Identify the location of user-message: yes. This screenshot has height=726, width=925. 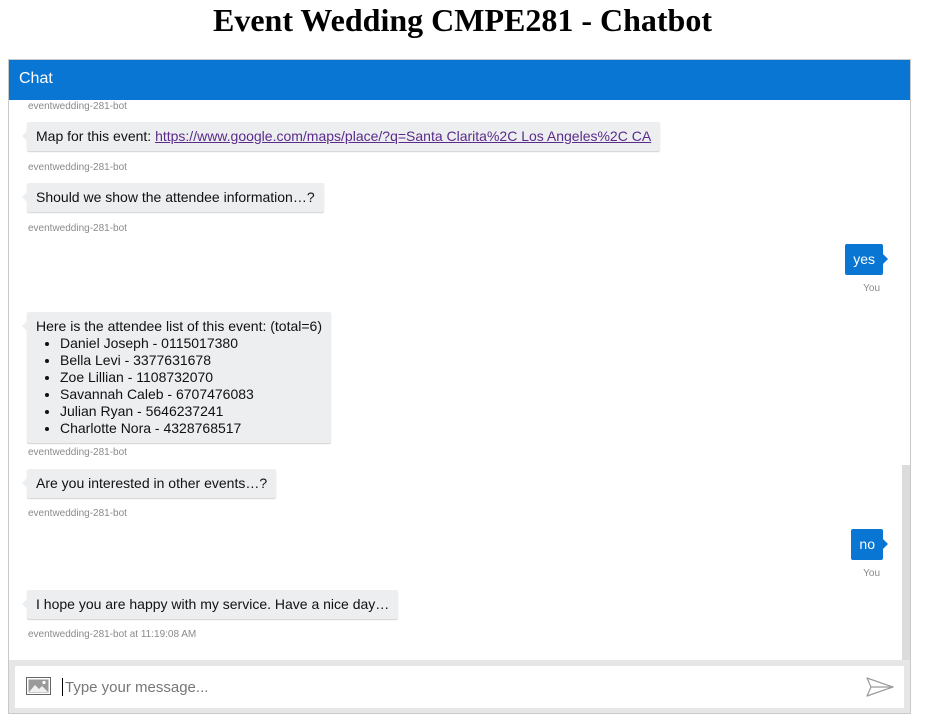
(866, 259).